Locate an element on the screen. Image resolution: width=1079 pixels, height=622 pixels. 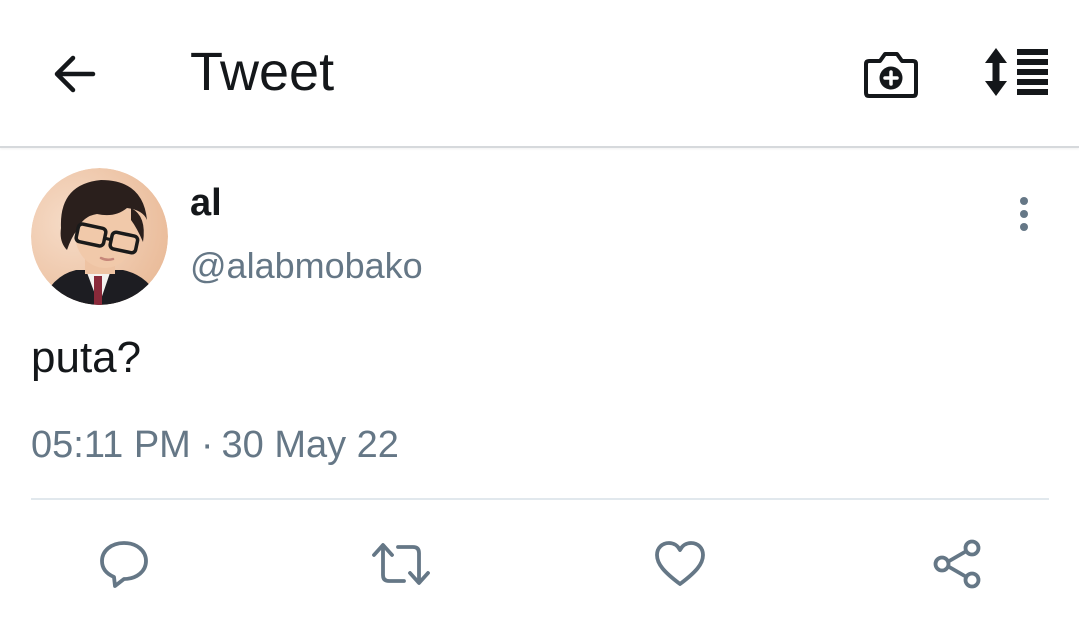
sort-button is located at coordinates (1017, 72).